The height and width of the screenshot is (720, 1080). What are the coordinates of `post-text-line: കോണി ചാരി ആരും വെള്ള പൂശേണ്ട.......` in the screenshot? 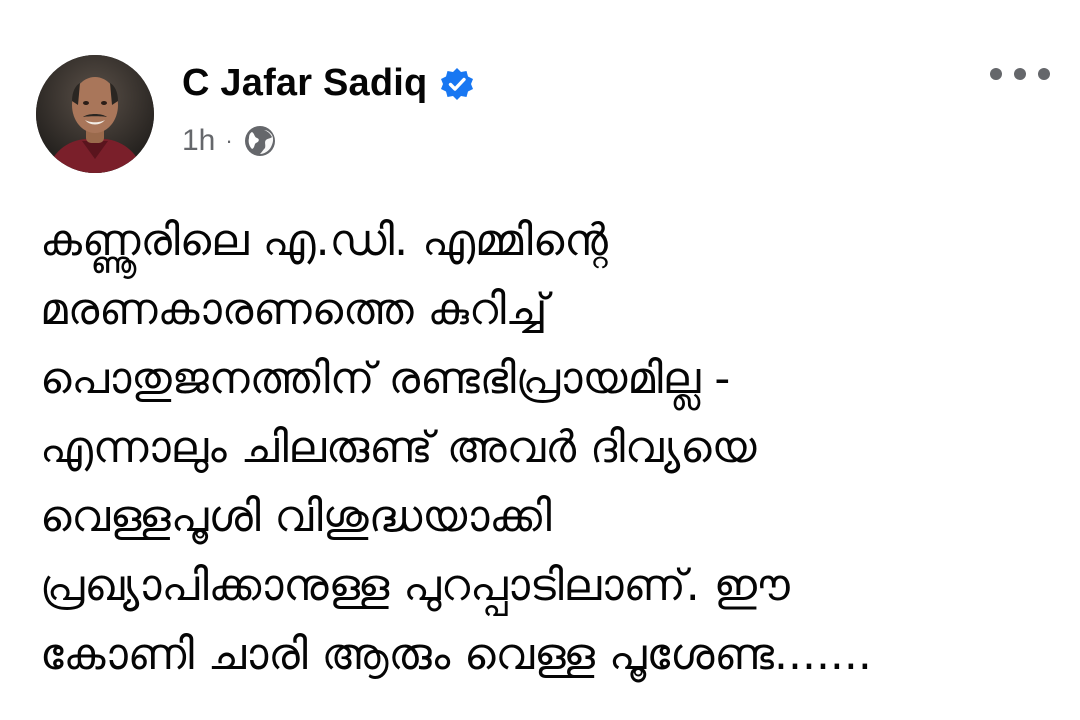 It's located at (456, 654).